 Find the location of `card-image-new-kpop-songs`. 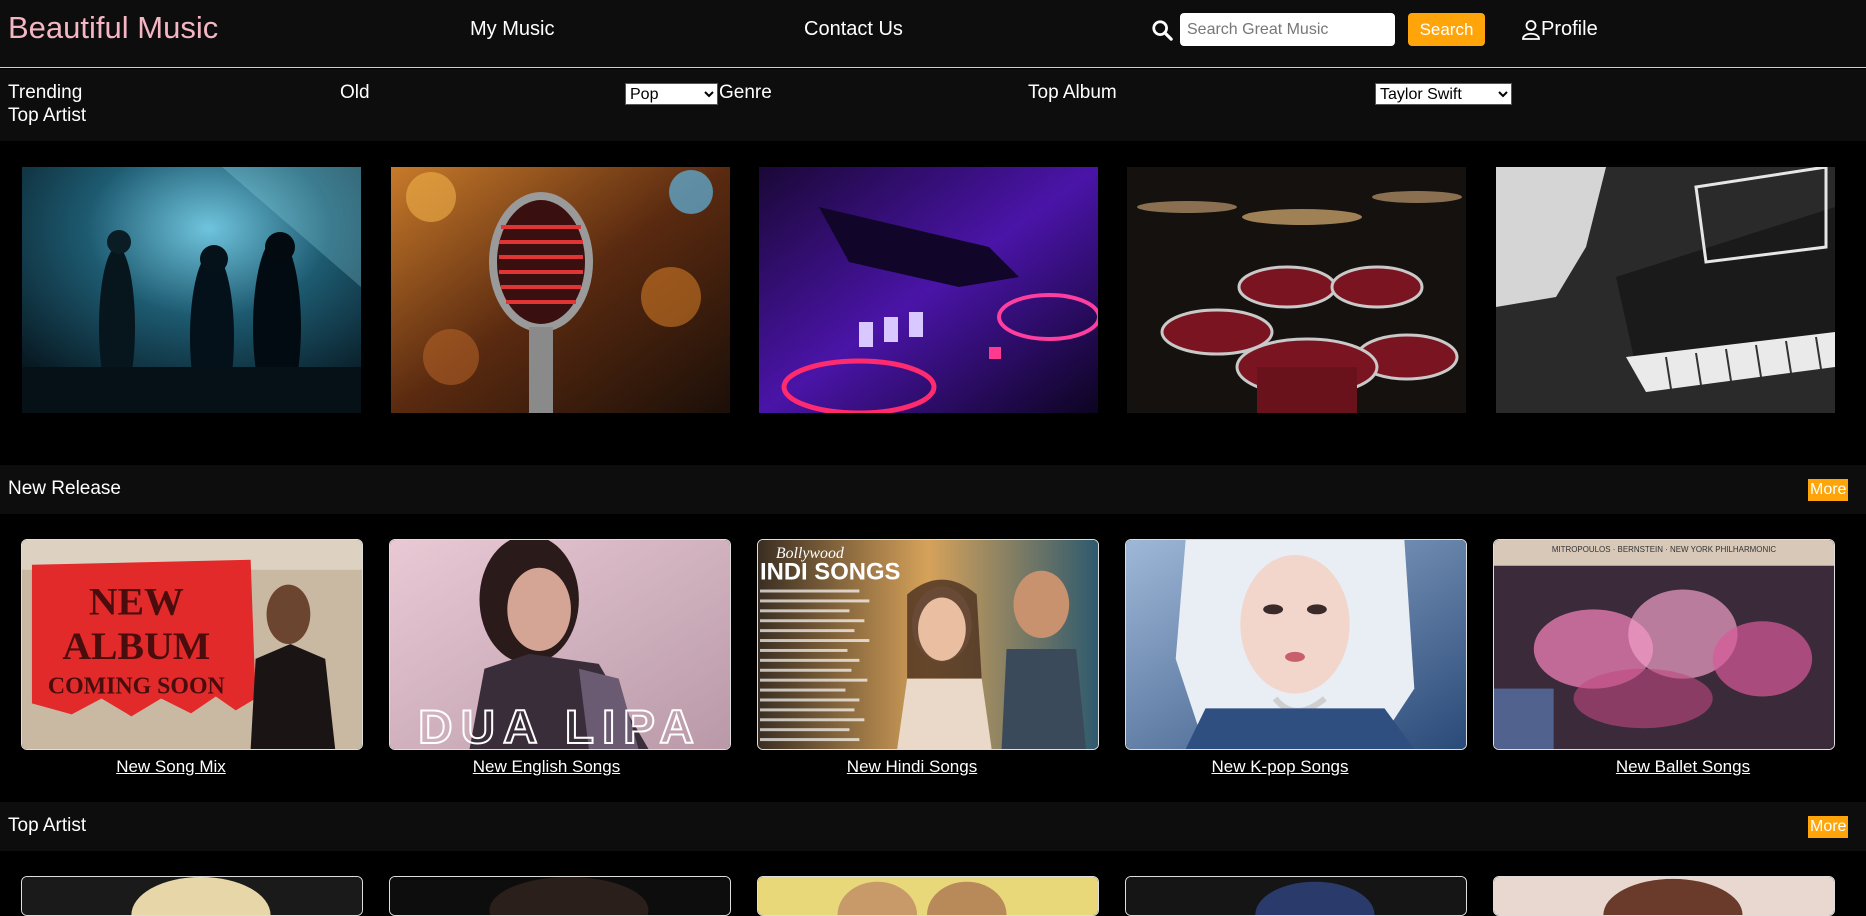

card-image-new-kpop-songs is located at coordinates (1296, 644).